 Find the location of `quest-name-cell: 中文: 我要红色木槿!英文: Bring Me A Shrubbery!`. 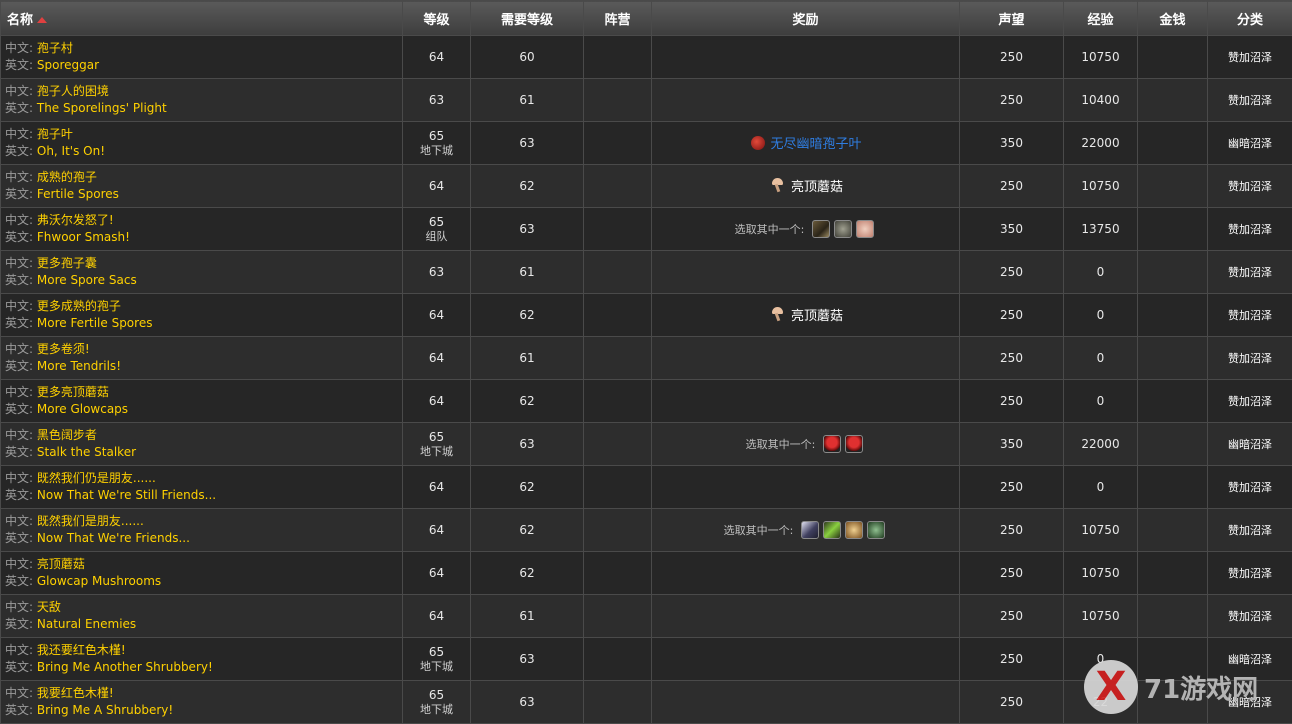

quest-name-cell: 中文: 我要红色木槿!英文: Bring Me A Shrubbery! is located at coordinates (202, 702).